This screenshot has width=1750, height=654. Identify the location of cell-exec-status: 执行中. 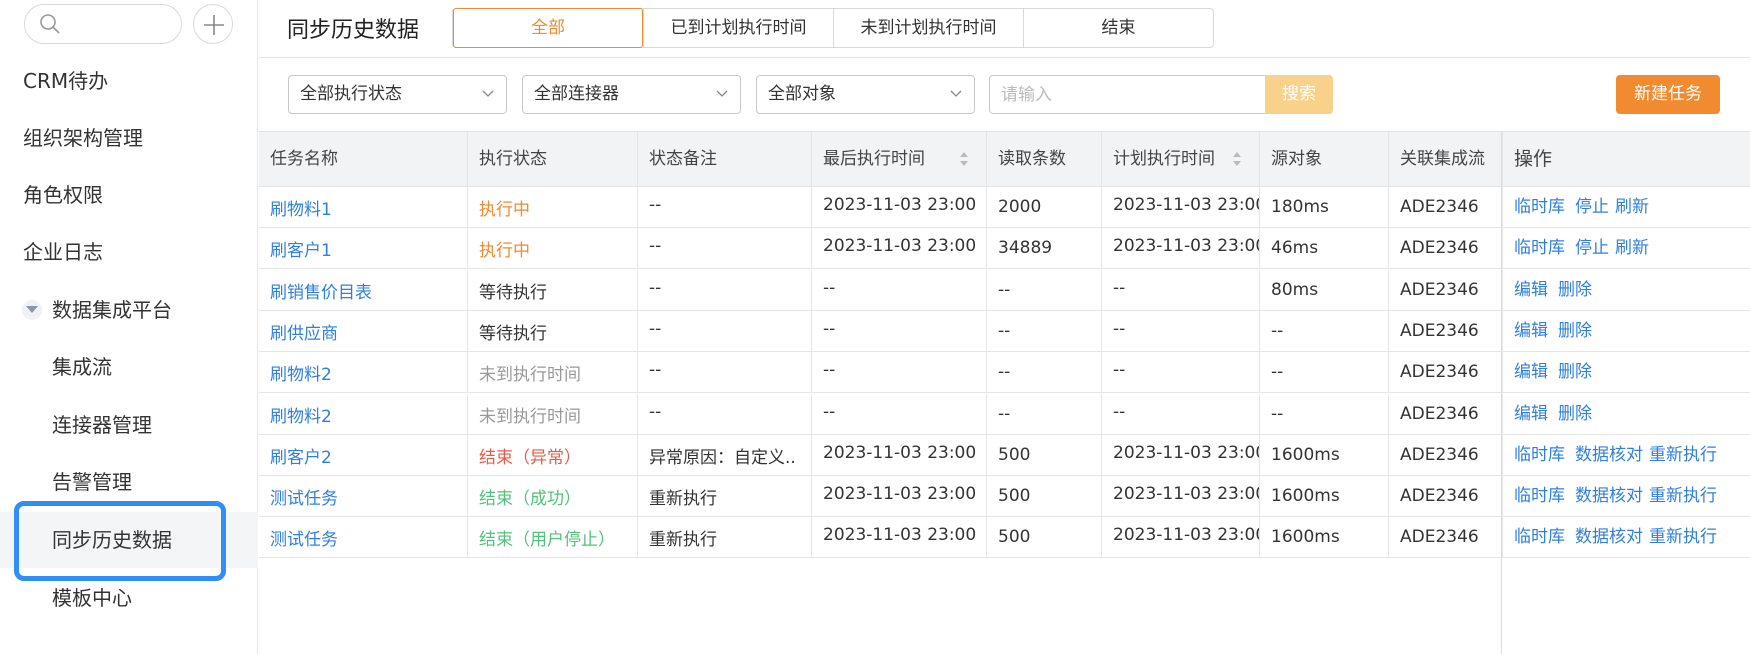
(553, 207).